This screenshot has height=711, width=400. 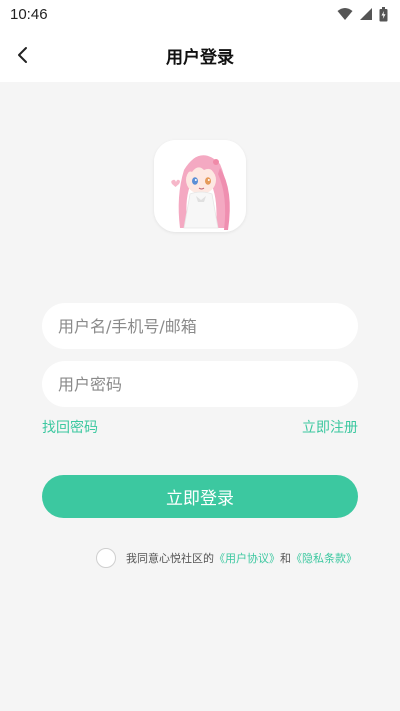 I want to click on status-time: 10:46, so click(x=29, y=14).